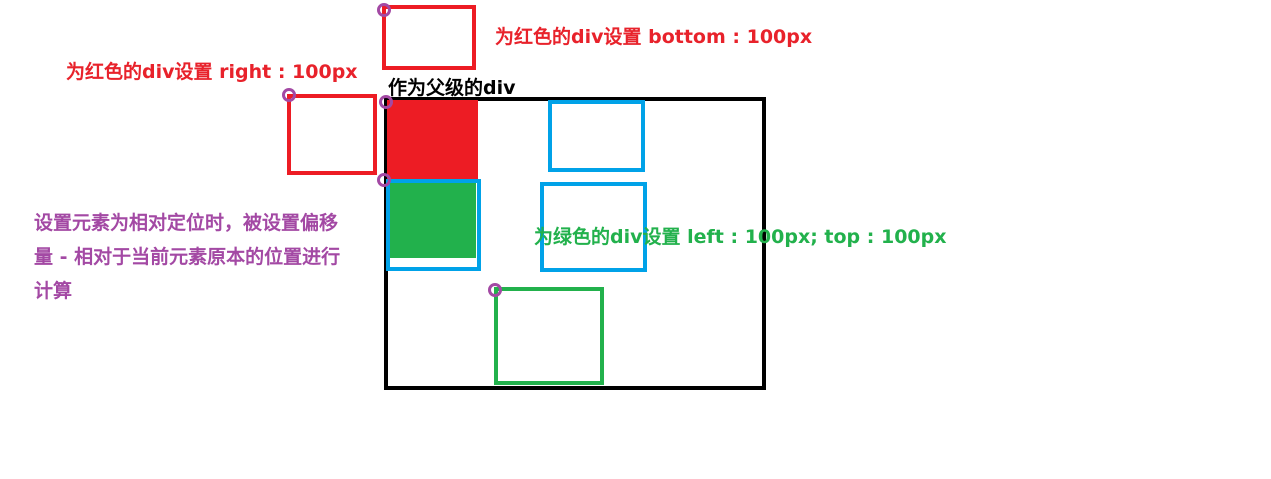  Describe the element at coordinates (429, 37) in the screenshot. I see `red-div-bottom-offset` at that location.